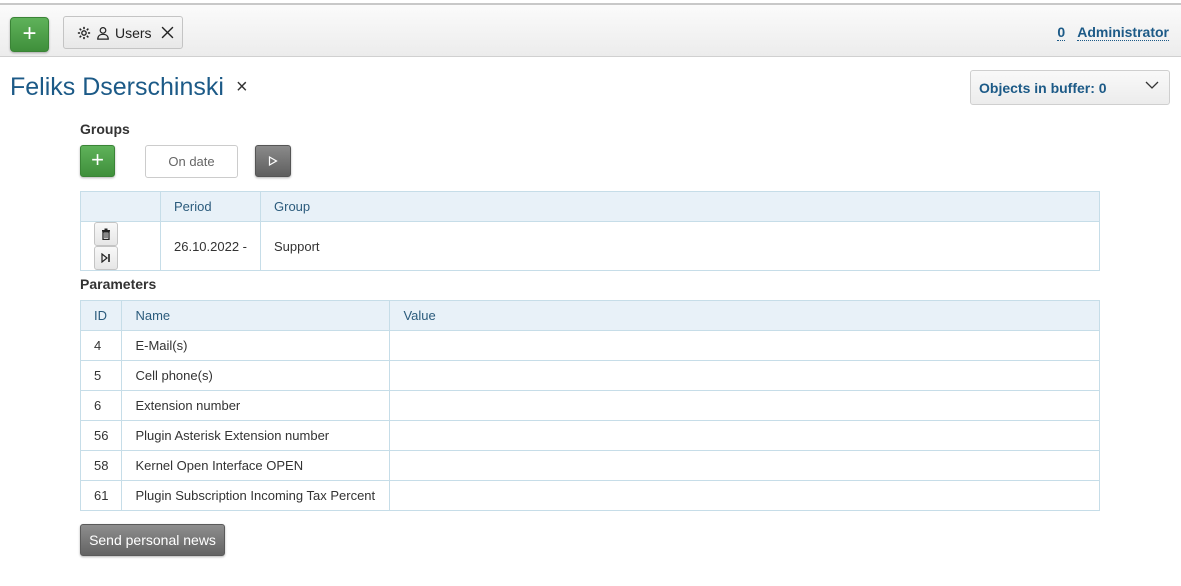 The image size is (1181, 586). Describe the element at coordinates (191, 161) in the screenshot. I see `on-date-input` at that location.